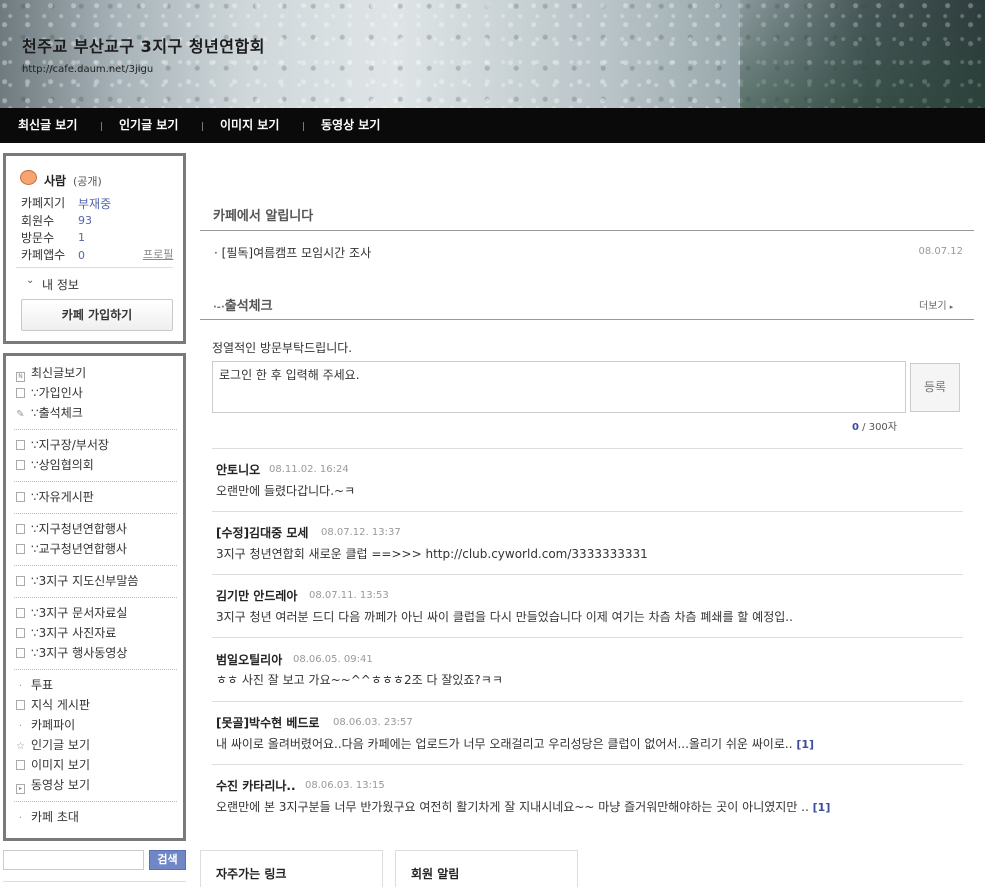  I want to click on top-nav: 최신글 보기 인기글 보기 이미지 보기 동영상 보기, so click(492, 125).